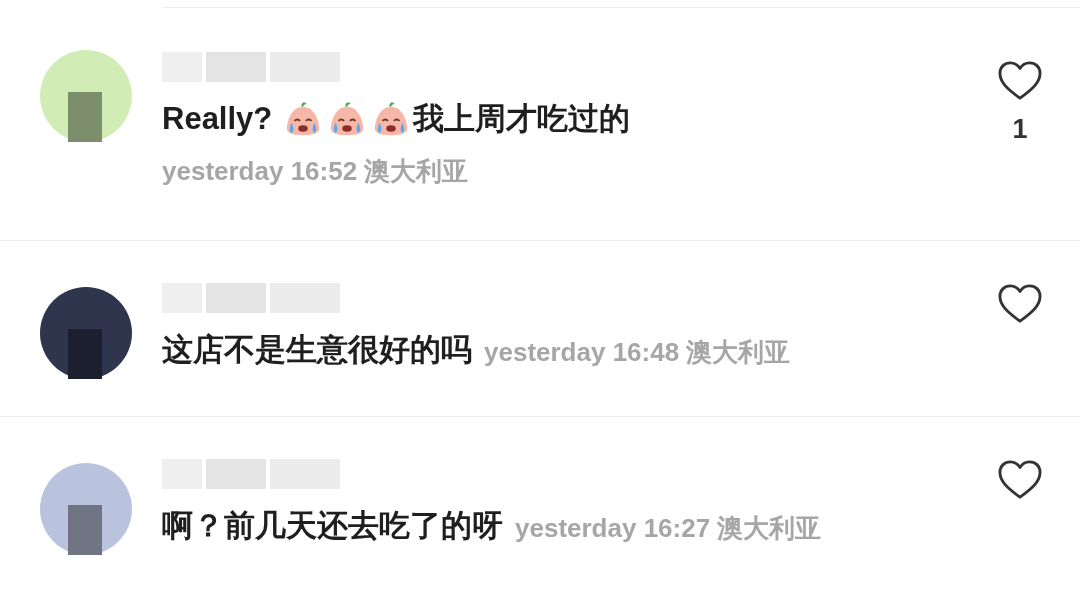  Describe the element at coordinates (316, 171) in the screenshot. I see `comment-meta: yesterday 16:52 澳大利亚` at that location.